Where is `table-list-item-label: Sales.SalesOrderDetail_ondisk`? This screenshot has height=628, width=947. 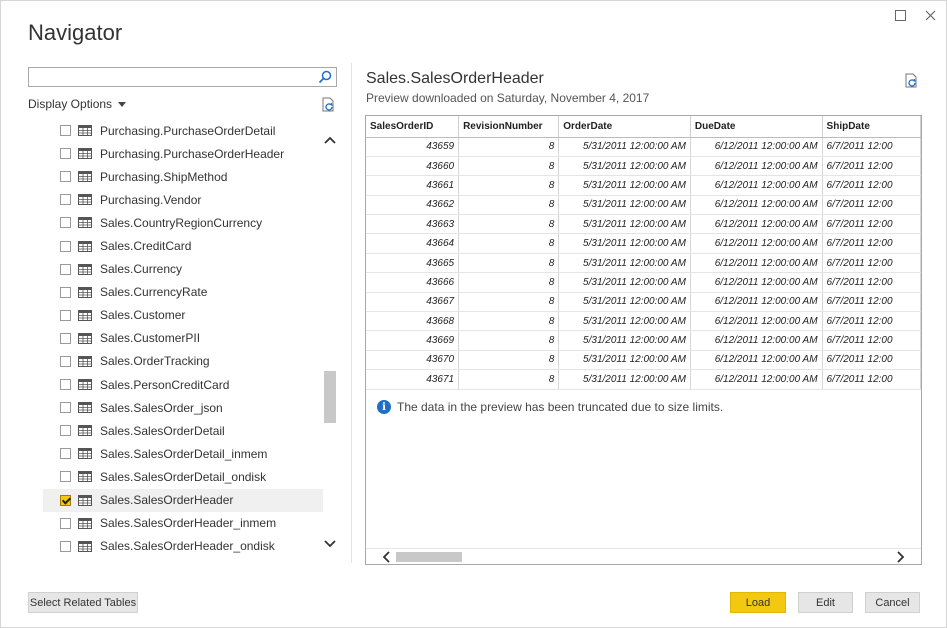 table-list-item-label: Sales.SalesOrderDetail_ondisk is located at coordinates (183, 476).